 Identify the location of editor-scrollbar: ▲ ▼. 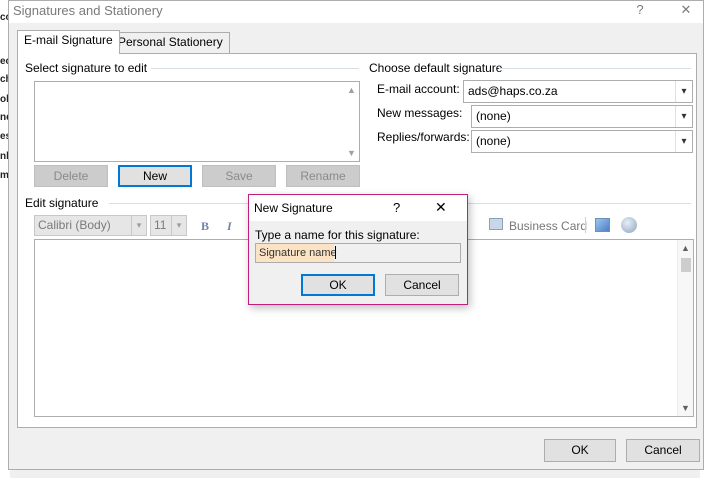
(685, 328).